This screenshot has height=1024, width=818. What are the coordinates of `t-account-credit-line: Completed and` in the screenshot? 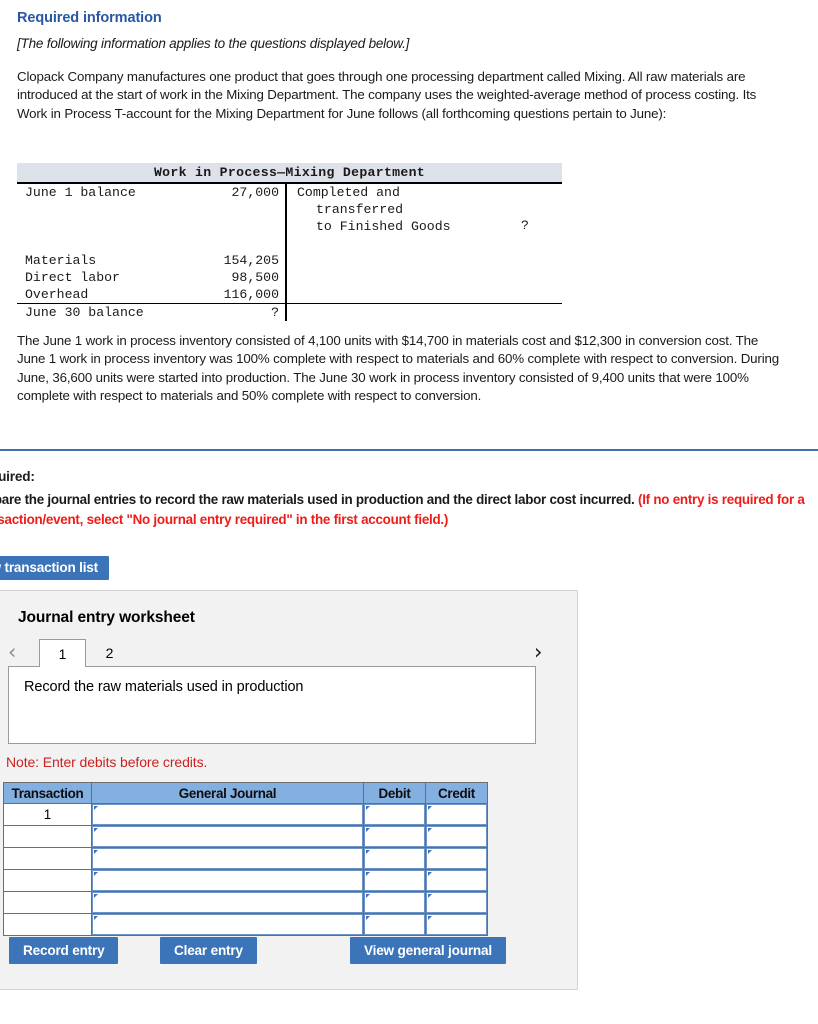 It's located at (348, 192).